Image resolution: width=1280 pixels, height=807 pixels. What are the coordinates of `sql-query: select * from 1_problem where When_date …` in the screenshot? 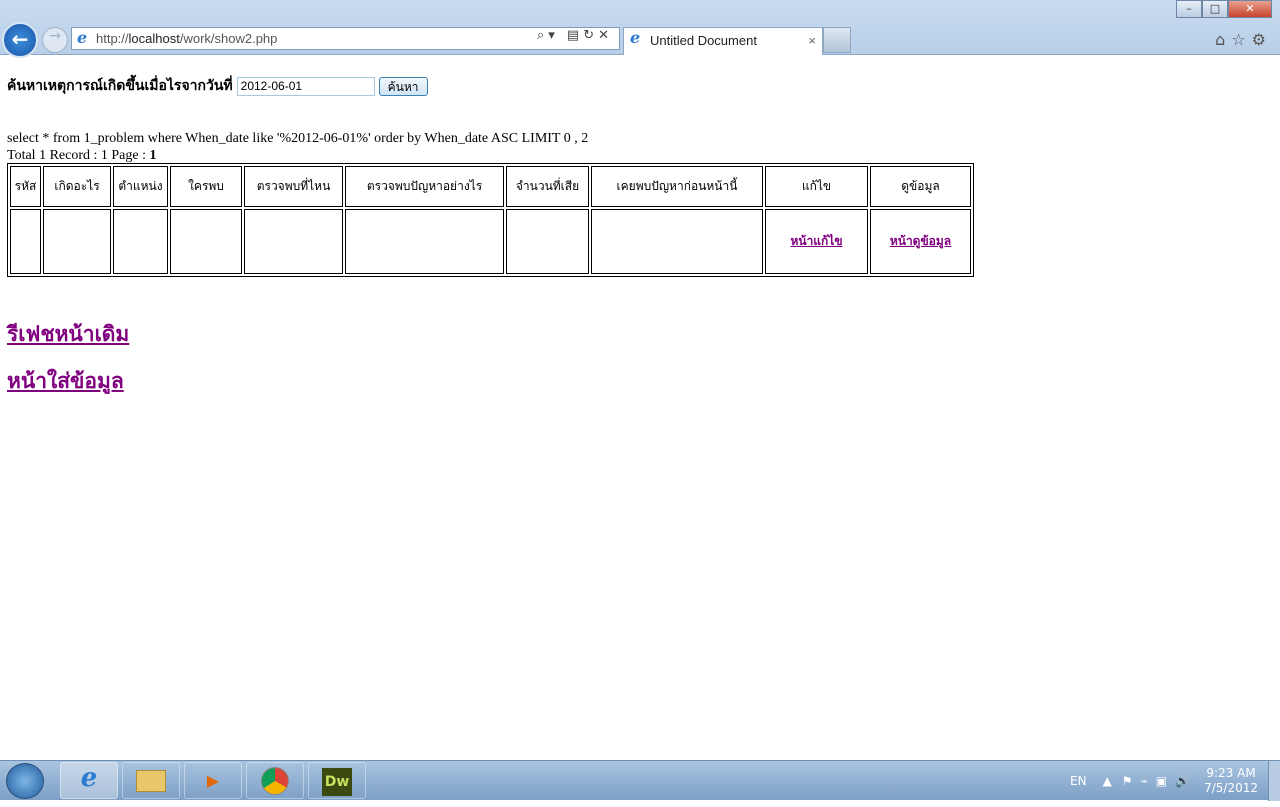 It's located at (298, 138).